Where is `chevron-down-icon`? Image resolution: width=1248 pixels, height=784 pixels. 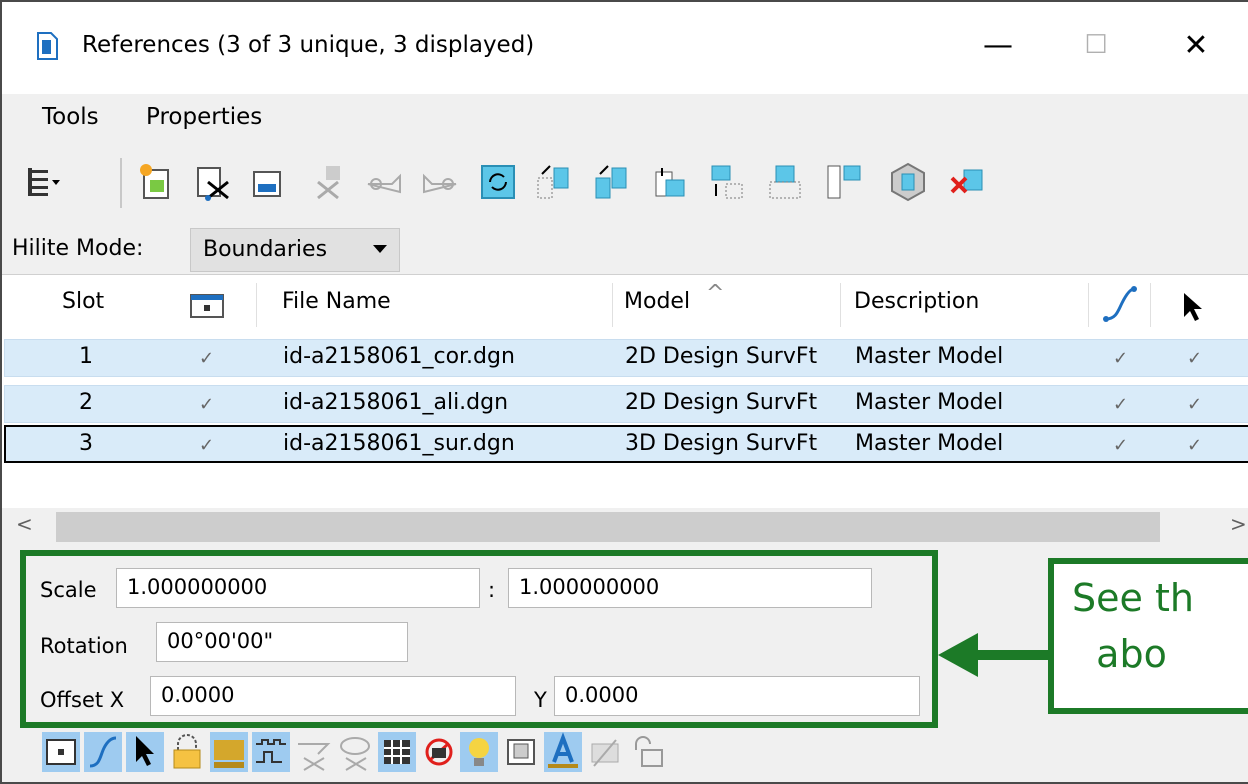
chevron-down-icon is located at coordinates (380, 249).